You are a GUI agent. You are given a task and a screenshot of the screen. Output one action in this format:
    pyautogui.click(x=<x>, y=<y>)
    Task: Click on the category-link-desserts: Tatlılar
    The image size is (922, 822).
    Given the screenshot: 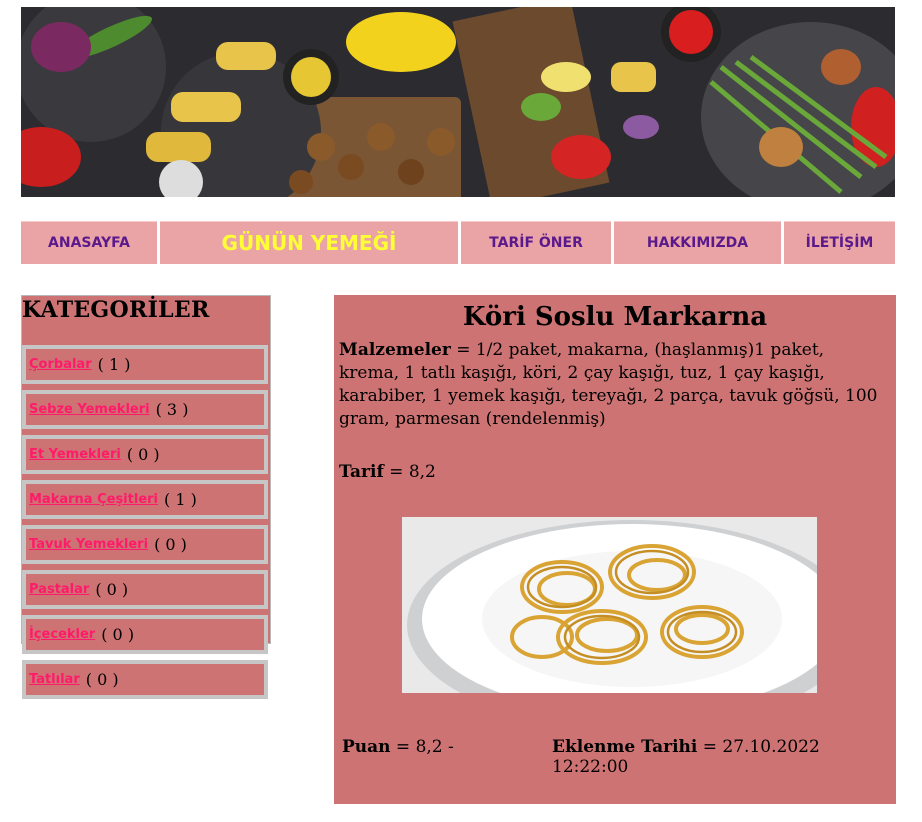 What is the action you would take?
    pyautogui.click(x=54, y=679)
    